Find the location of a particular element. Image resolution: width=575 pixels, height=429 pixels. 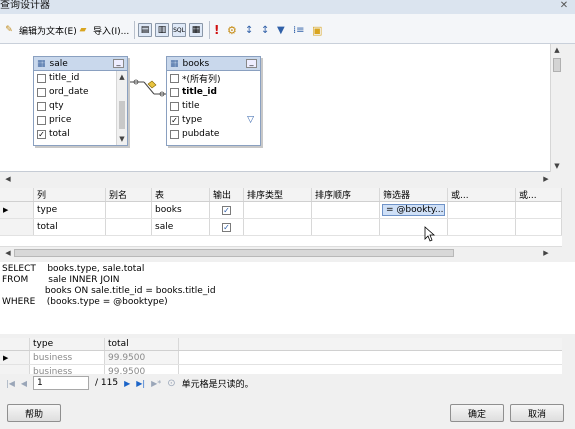

field-row: title is located at coordinates (213, 106).